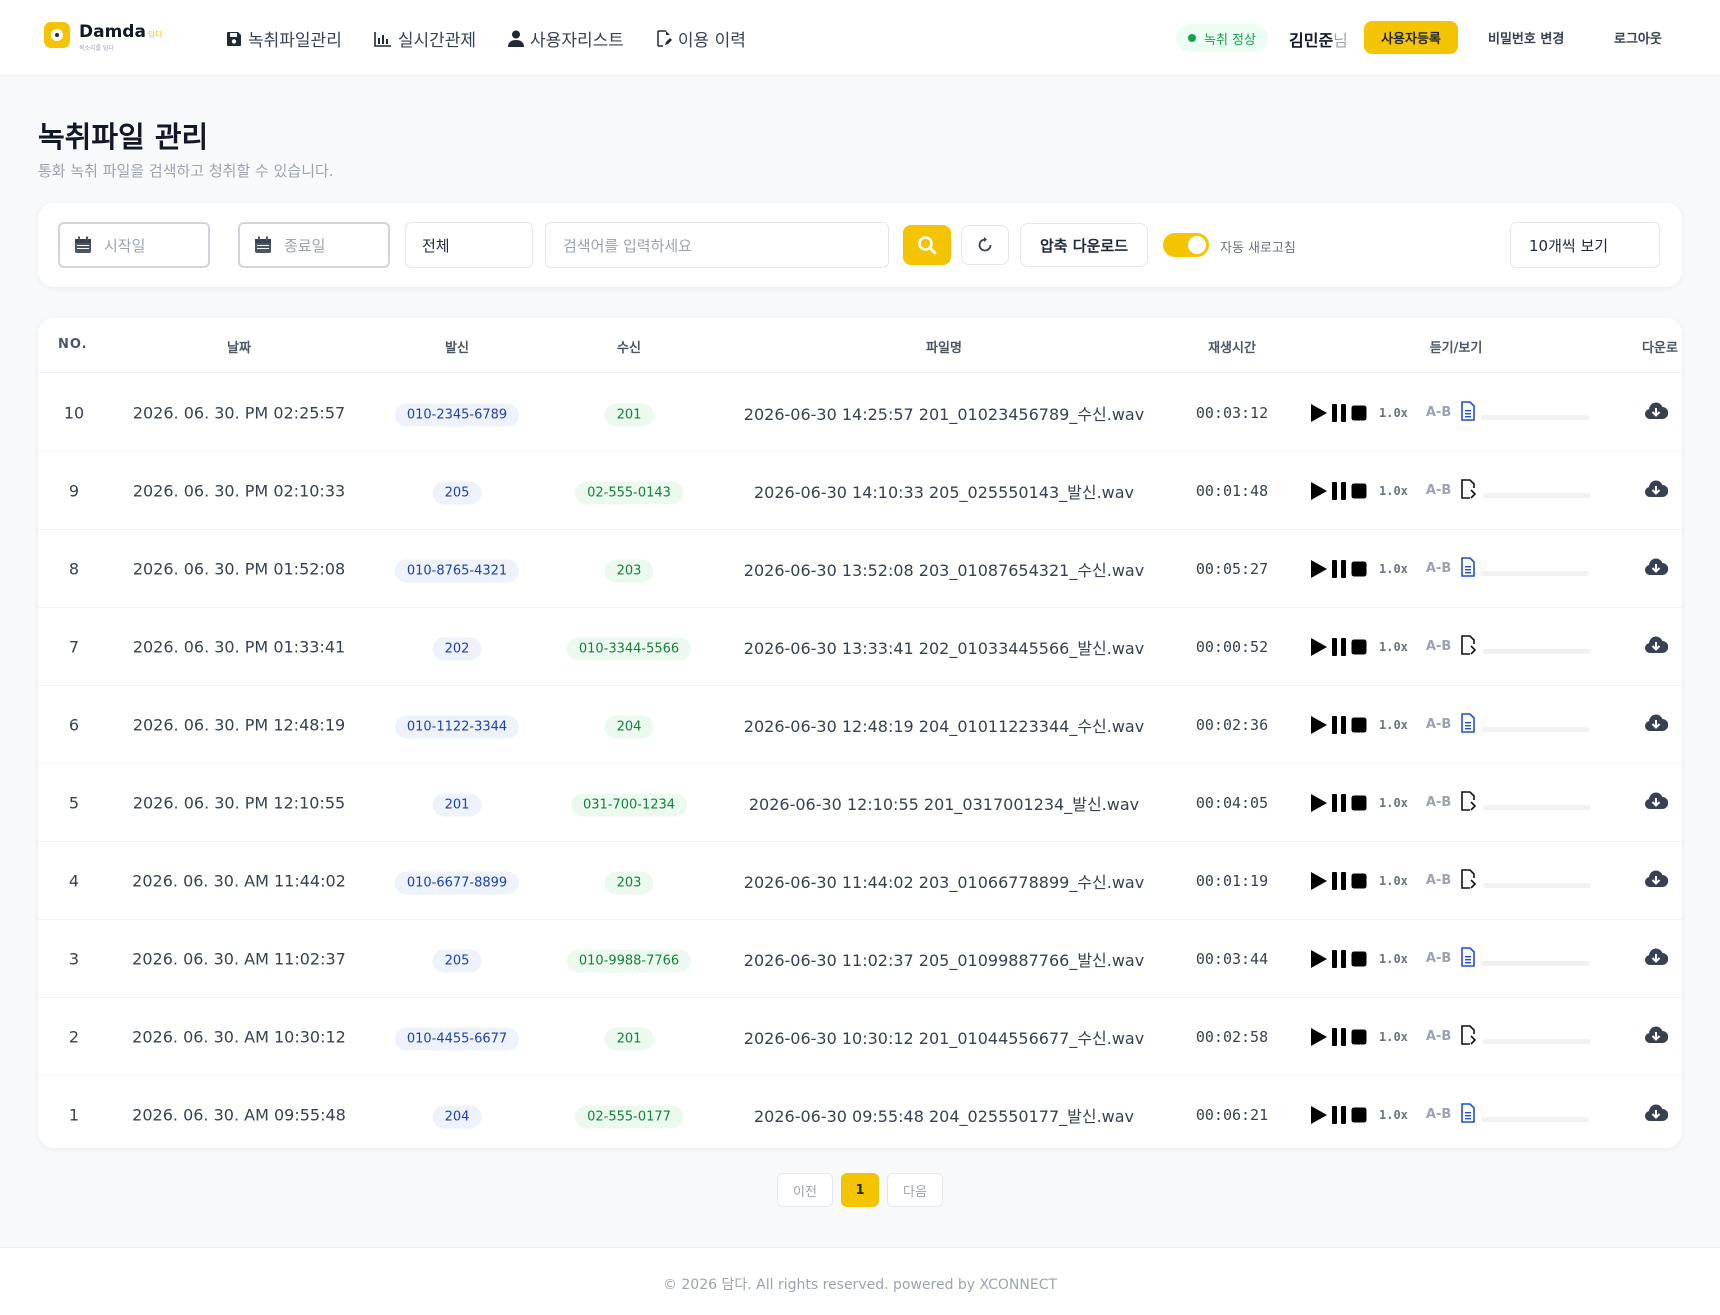 The image size is (1720, 1315). I want to click on brand-logo: Damda 담다 목소리를 담다, so click(103, 37).